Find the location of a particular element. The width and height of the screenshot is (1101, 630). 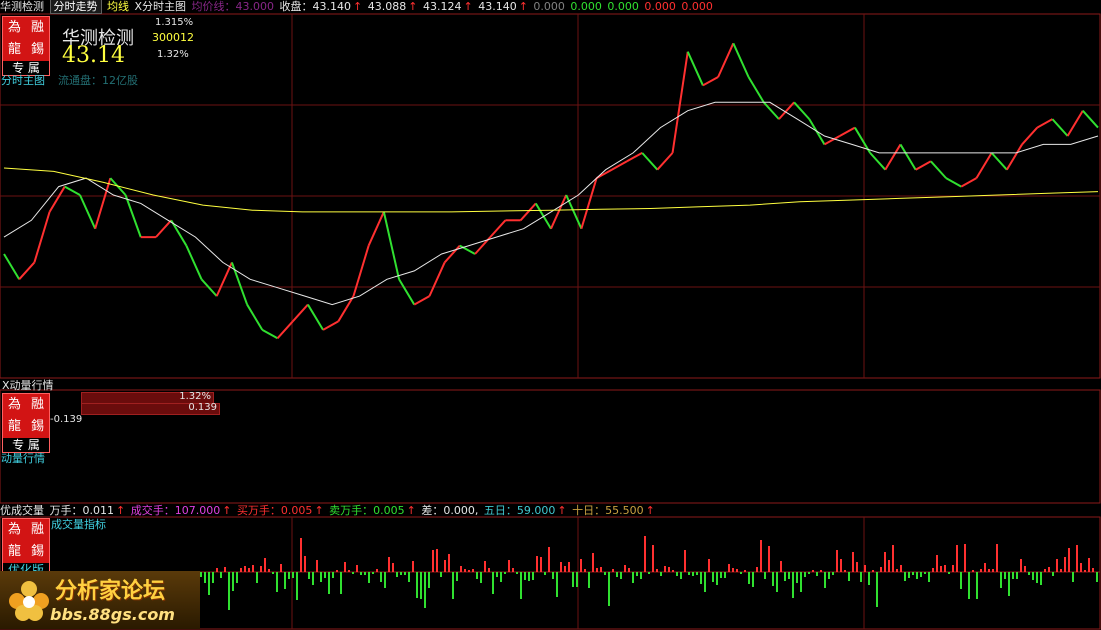

tab-avg-line: 均线 is located at coordinates (118, 6).